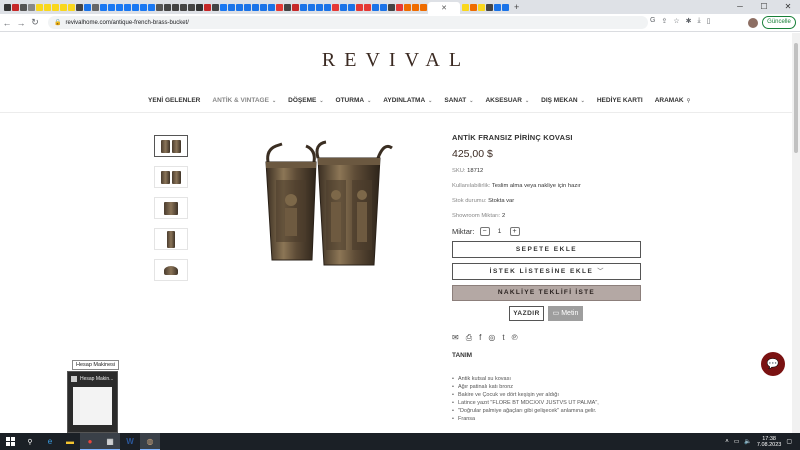 The image size is (800, 450). What do you see at coordinates (444, 8) in the screenshot?
I see `close-tab-icon: ✕` at bounding box center [444, 8].